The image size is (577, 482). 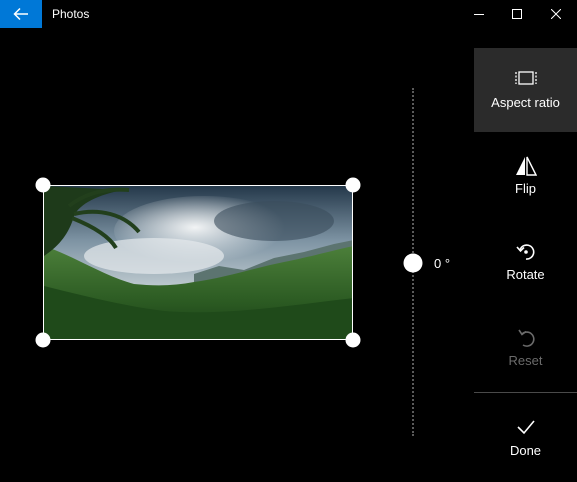 I want to click on maximize-icon, so click(x=517, y=14).